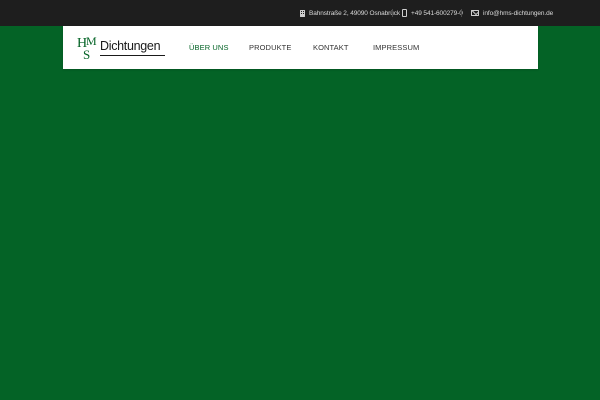  What do you see at coordinates (270, 47) in the screenshot?
I see `nav-item-produkte: PRODUKTE` at bounding box center [270, 47].